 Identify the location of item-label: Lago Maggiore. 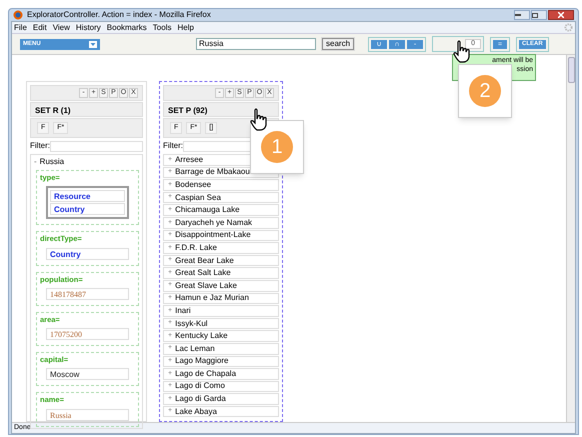
(201, 361).